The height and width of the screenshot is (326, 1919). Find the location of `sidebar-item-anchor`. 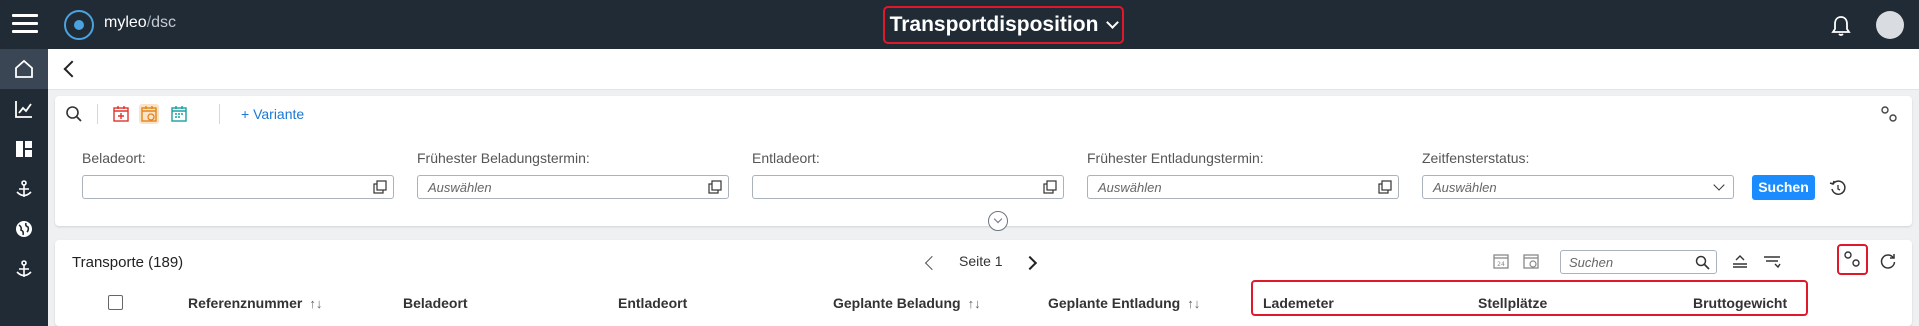

sidebar-item-anchor is located at coordinates (24, 189).